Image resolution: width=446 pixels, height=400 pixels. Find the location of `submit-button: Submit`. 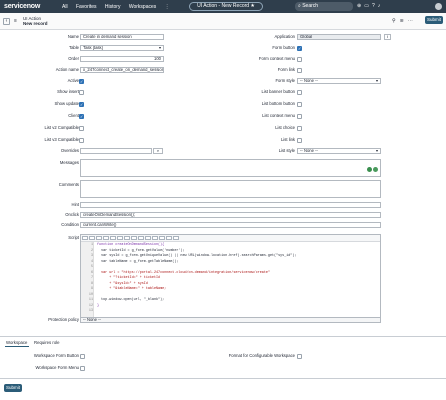

submit-button: Submit is located at coordinates (434, 20).